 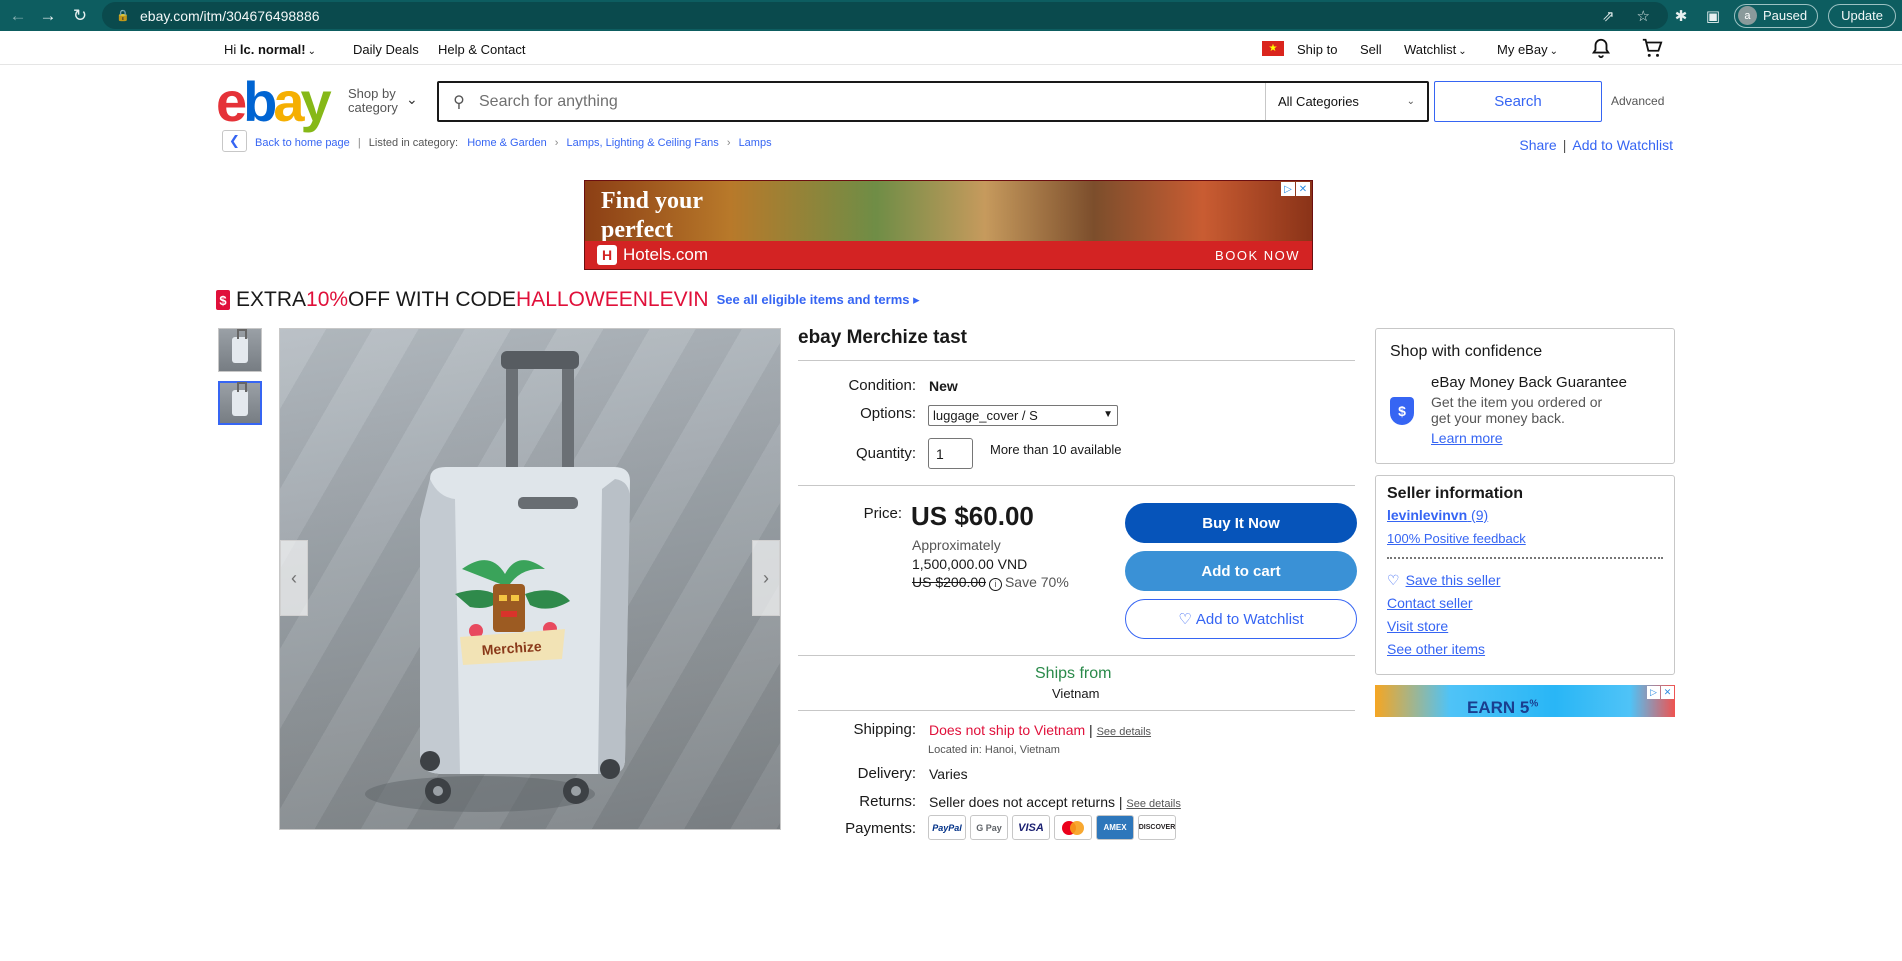 I want to click on extensions-puzzle-icon: ✱, so click(x=1681, y=16).